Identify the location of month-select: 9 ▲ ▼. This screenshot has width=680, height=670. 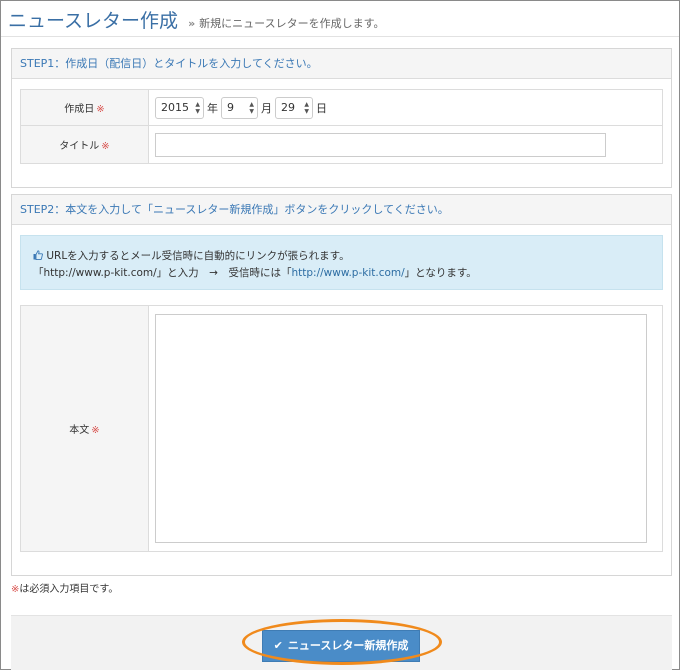
(239, 107).